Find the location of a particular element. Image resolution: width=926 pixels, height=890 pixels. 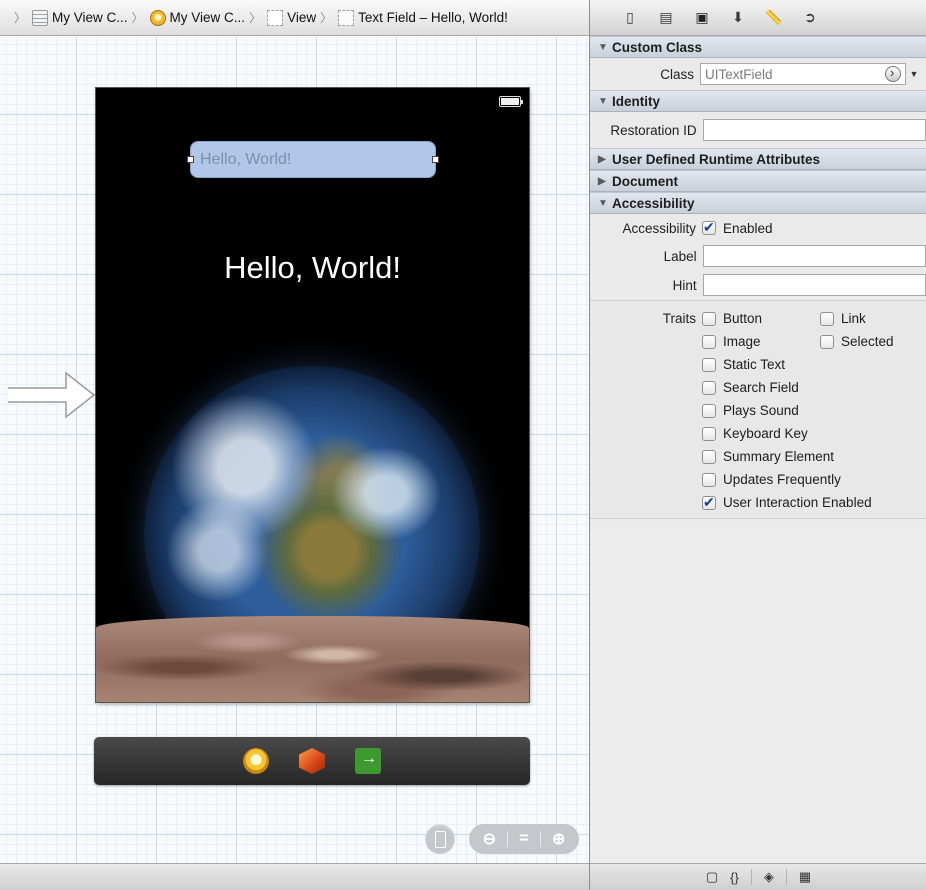

breadcrumb-text-field: Text Field – Hello, World! is located at coordinates (423, 17).